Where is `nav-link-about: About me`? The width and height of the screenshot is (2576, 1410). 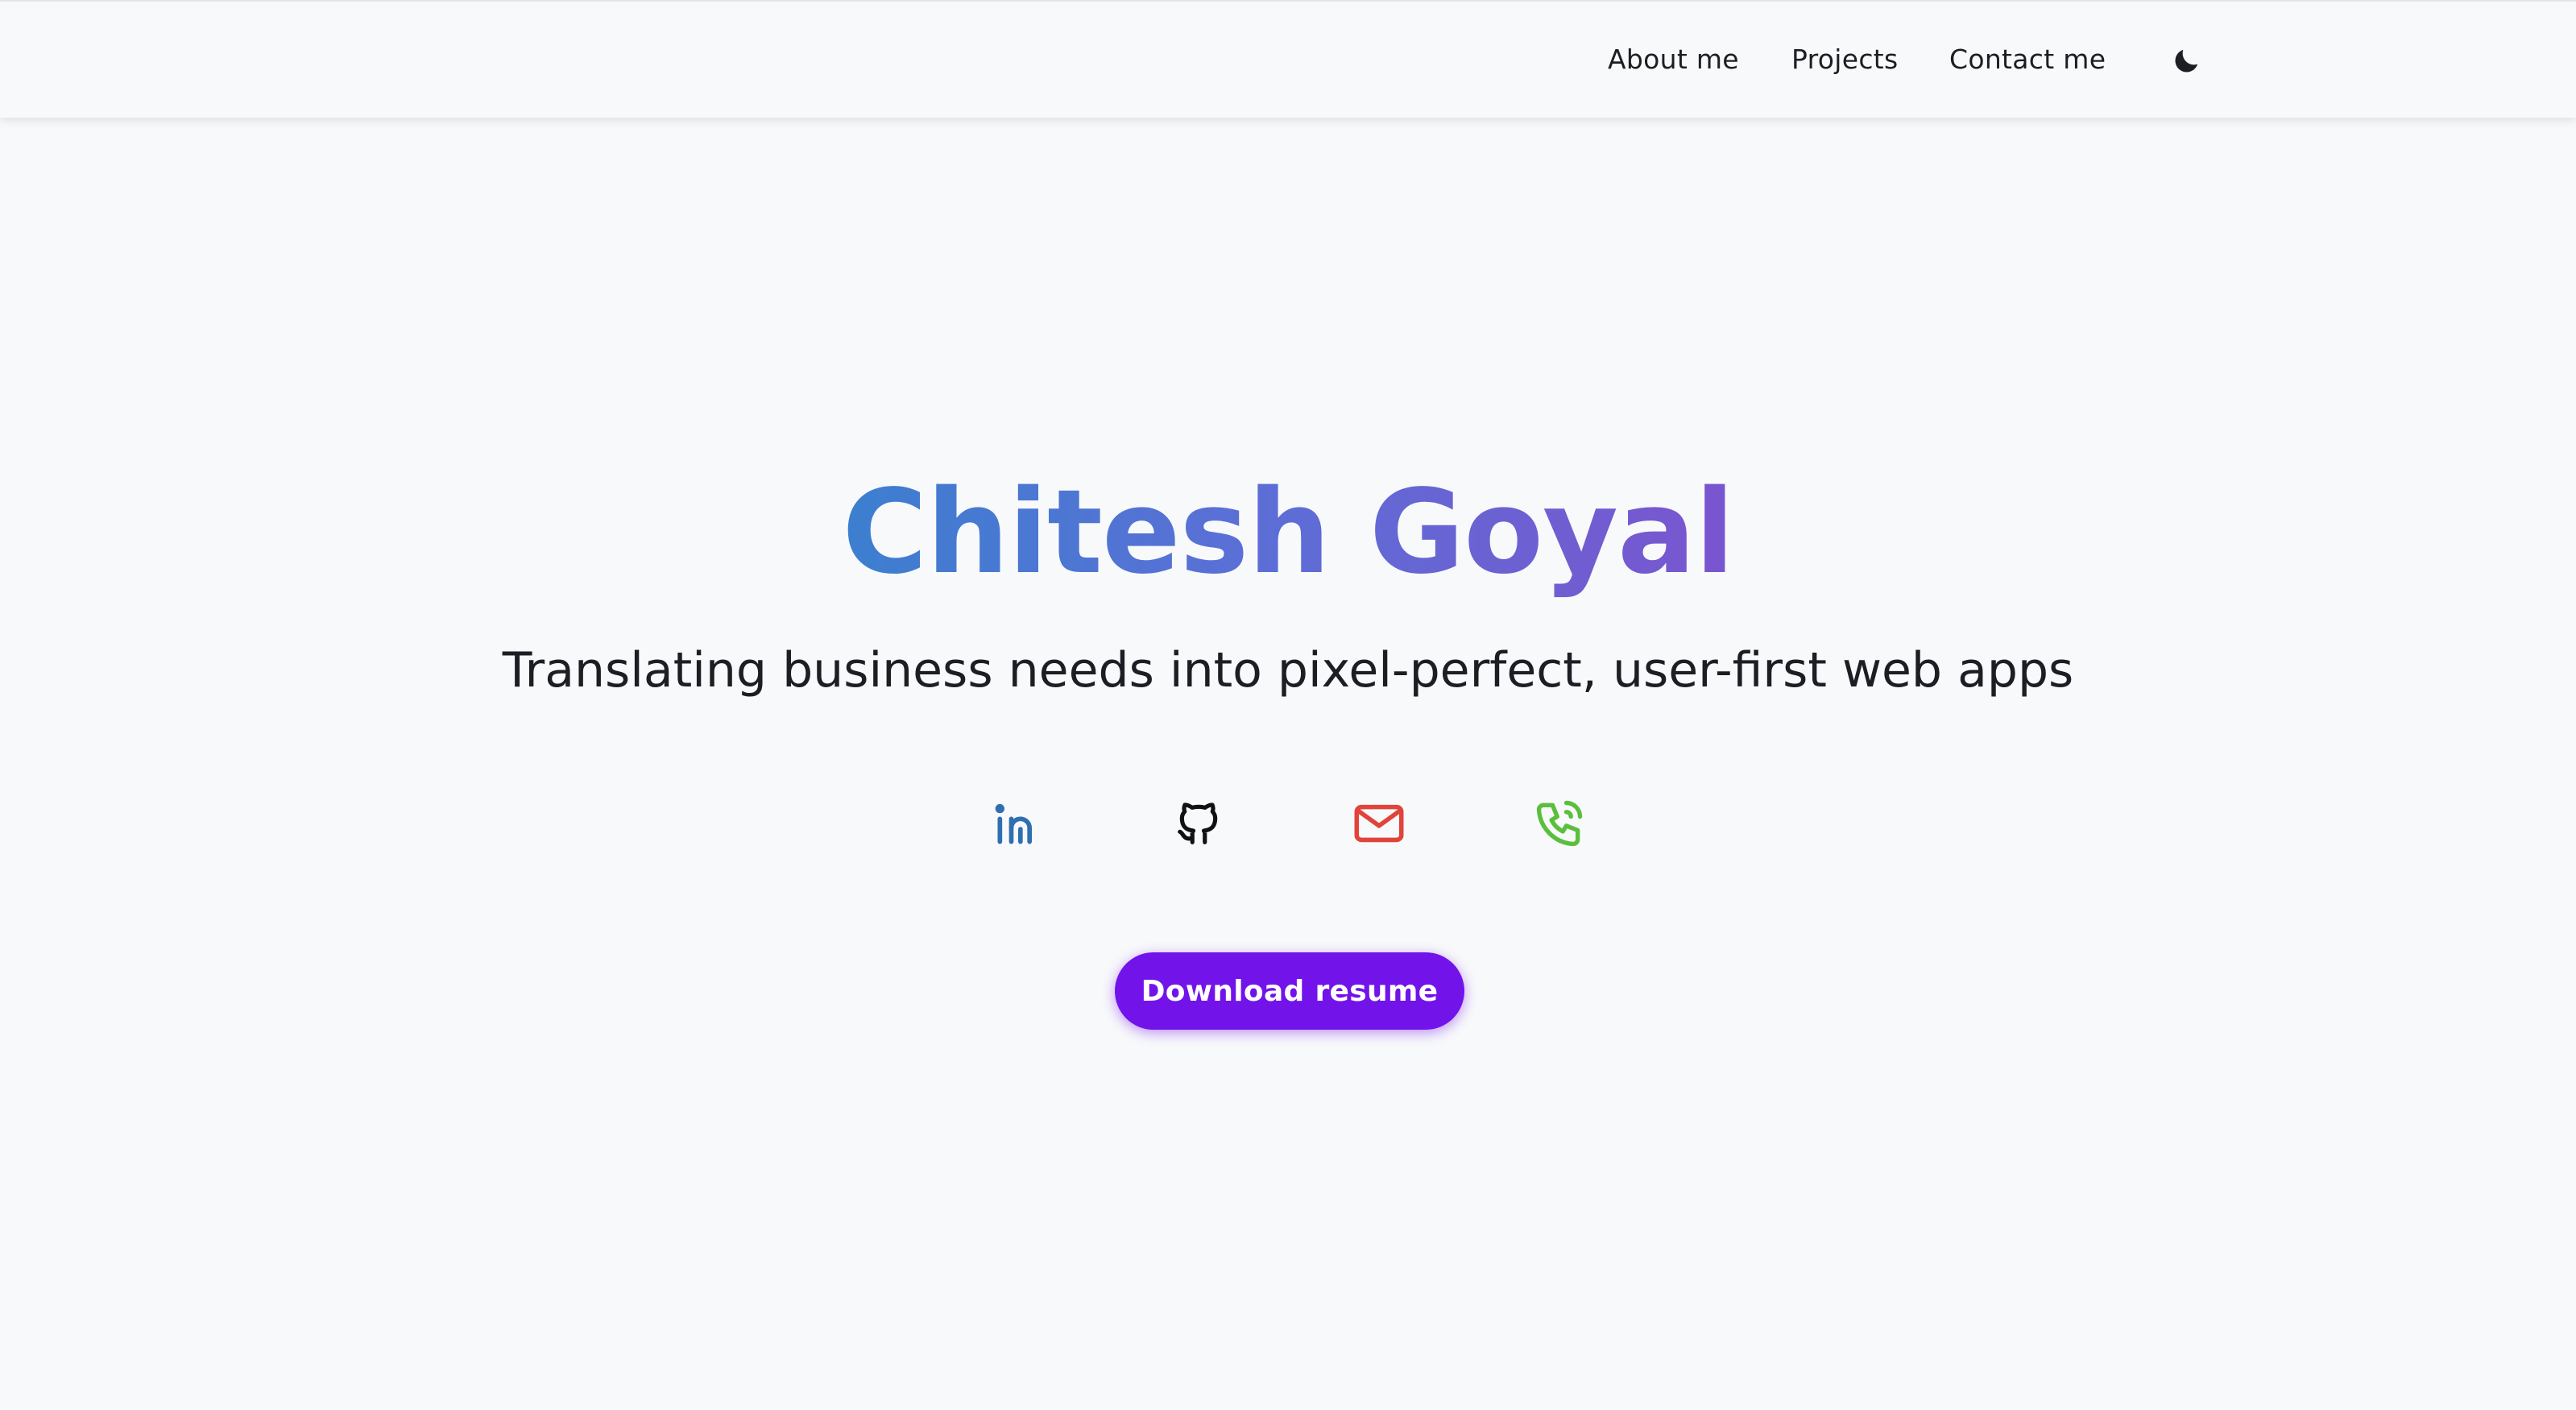 nav-link-about: About me is located at coordinates (1673, 59).